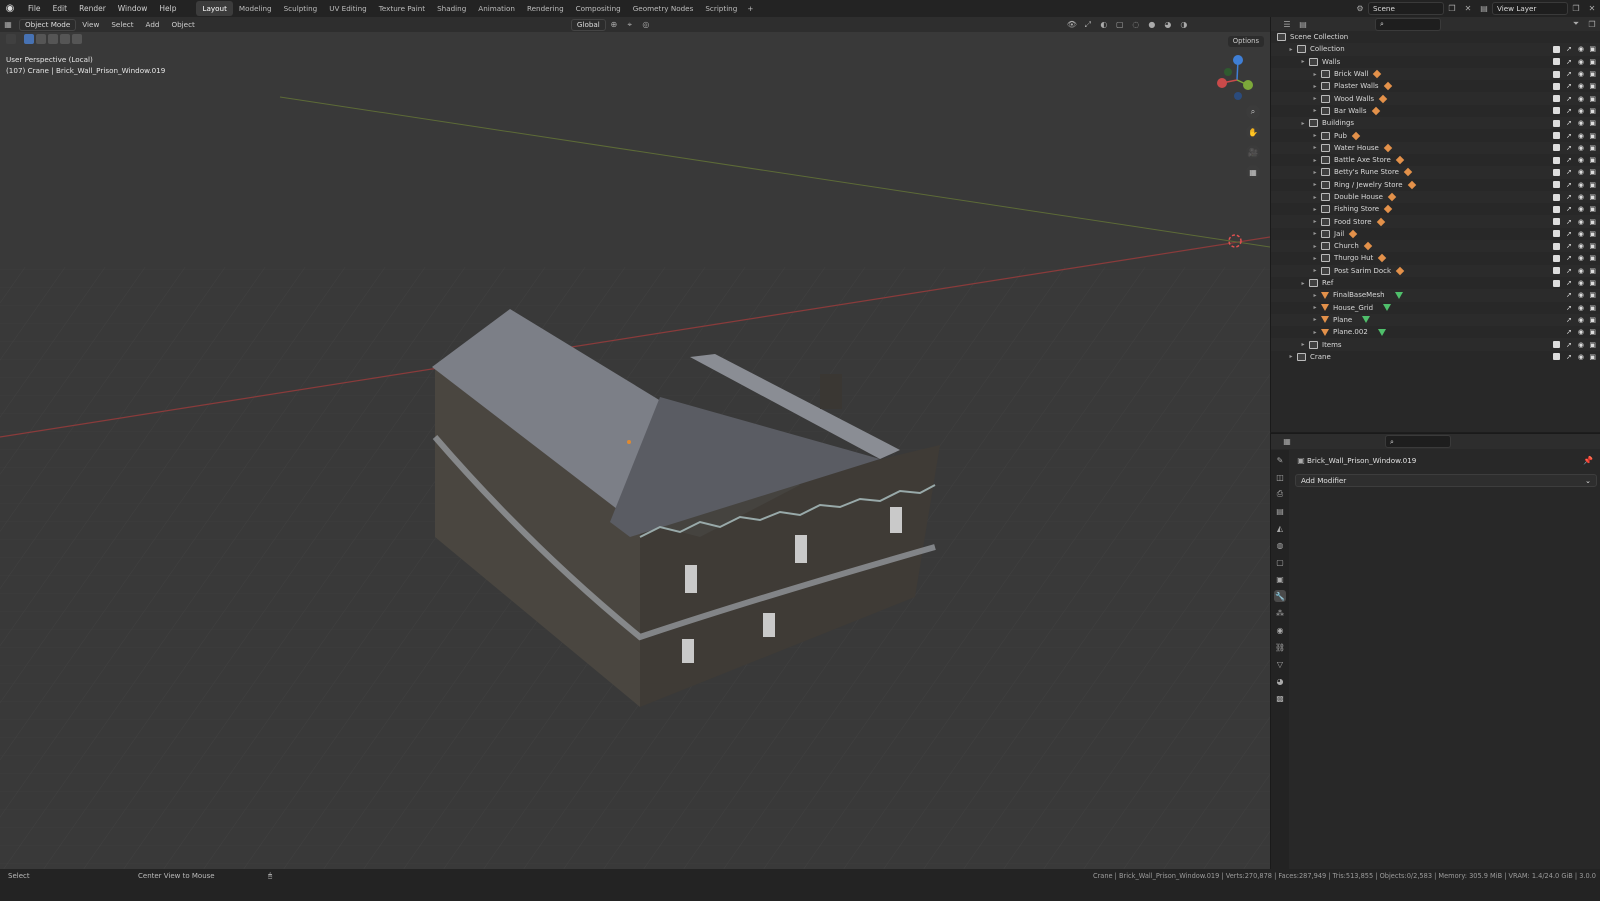  What do you see at coordinates (1530, 8) in the screenshot?
I see `view-layer-field: View Layer` at bounding box center [1530, 8].